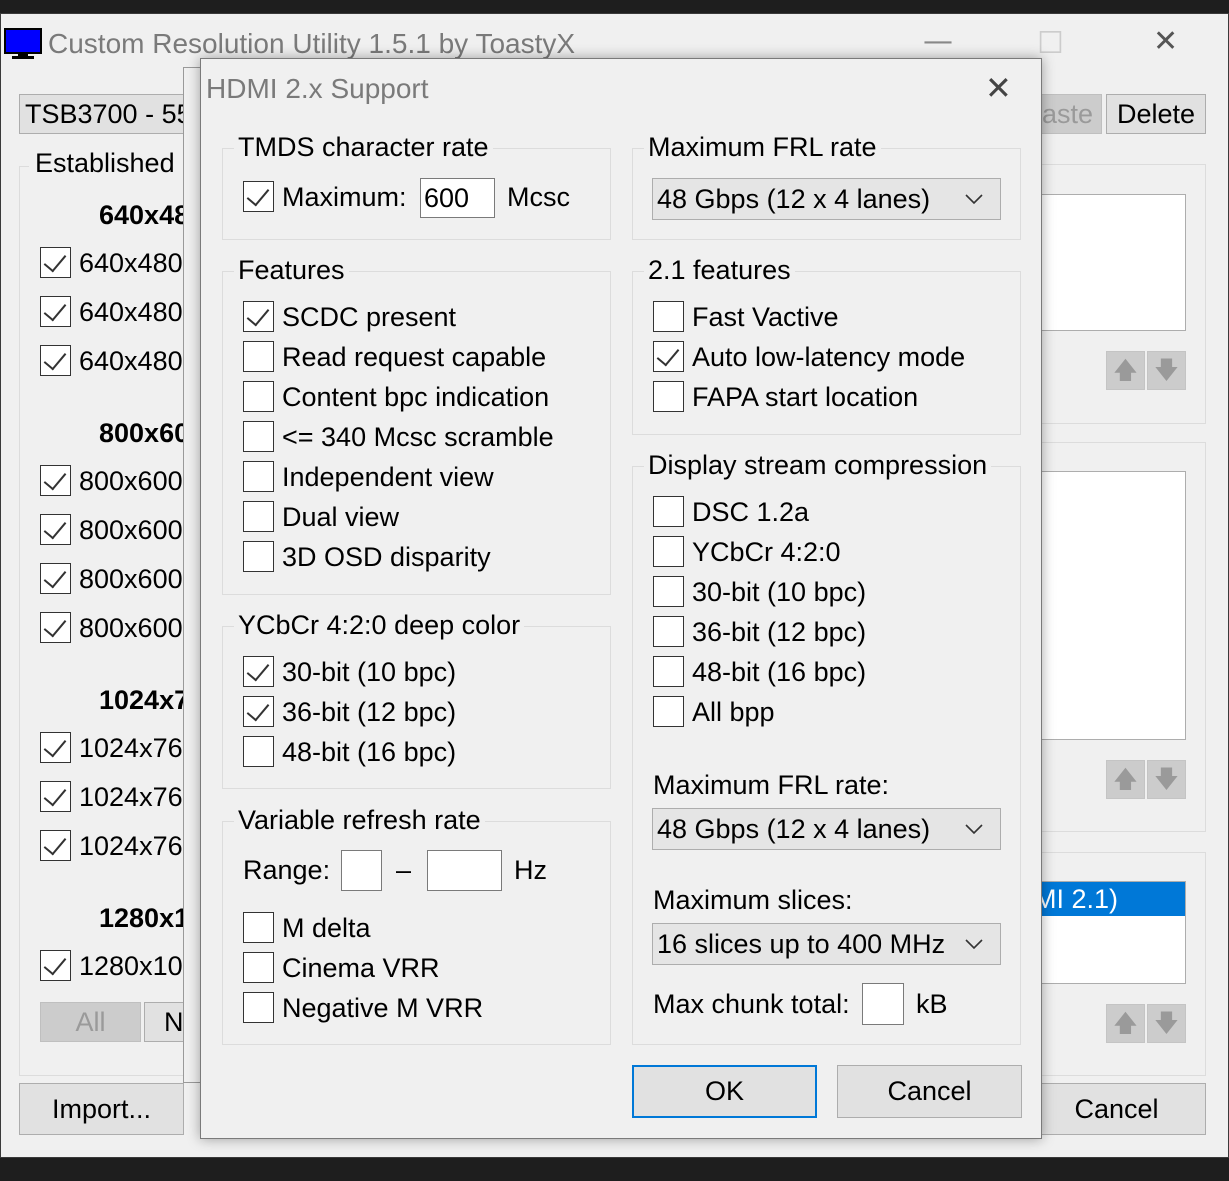 This screenshot has width=1229, height=1181. I want to click on dsc-frl-select: 48 Gbps (12 x 4 lanes), so click(826, 829).